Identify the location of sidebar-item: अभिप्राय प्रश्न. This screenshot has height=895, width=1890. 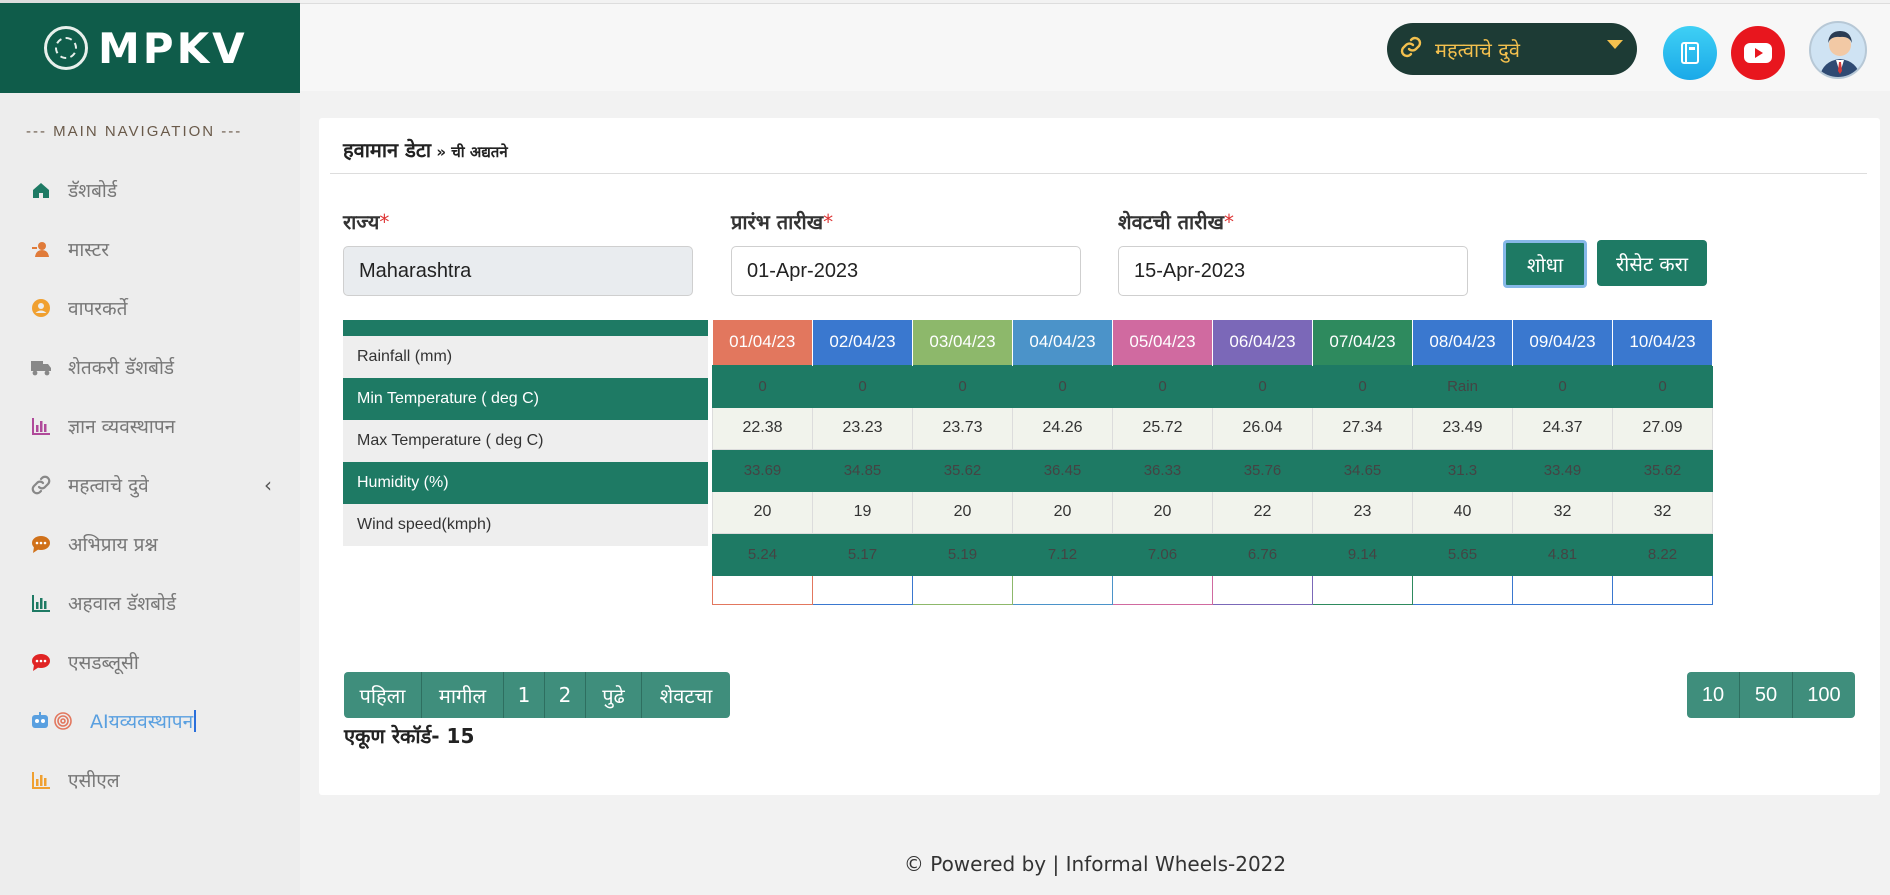
(150, 543).